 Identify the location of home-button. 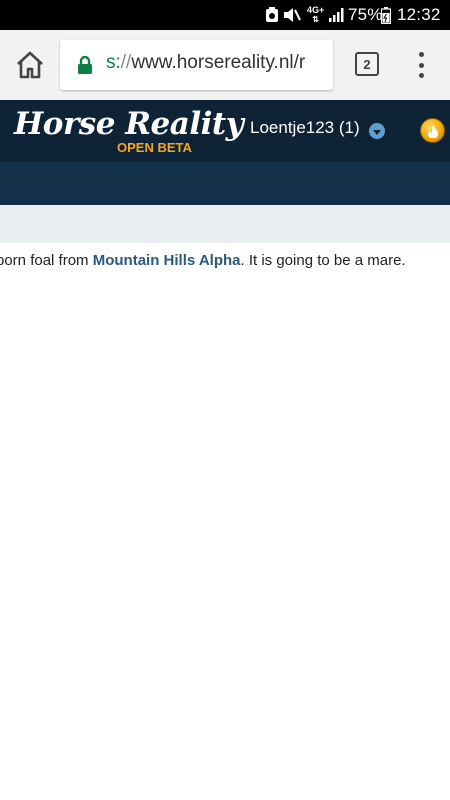
(30, 65).